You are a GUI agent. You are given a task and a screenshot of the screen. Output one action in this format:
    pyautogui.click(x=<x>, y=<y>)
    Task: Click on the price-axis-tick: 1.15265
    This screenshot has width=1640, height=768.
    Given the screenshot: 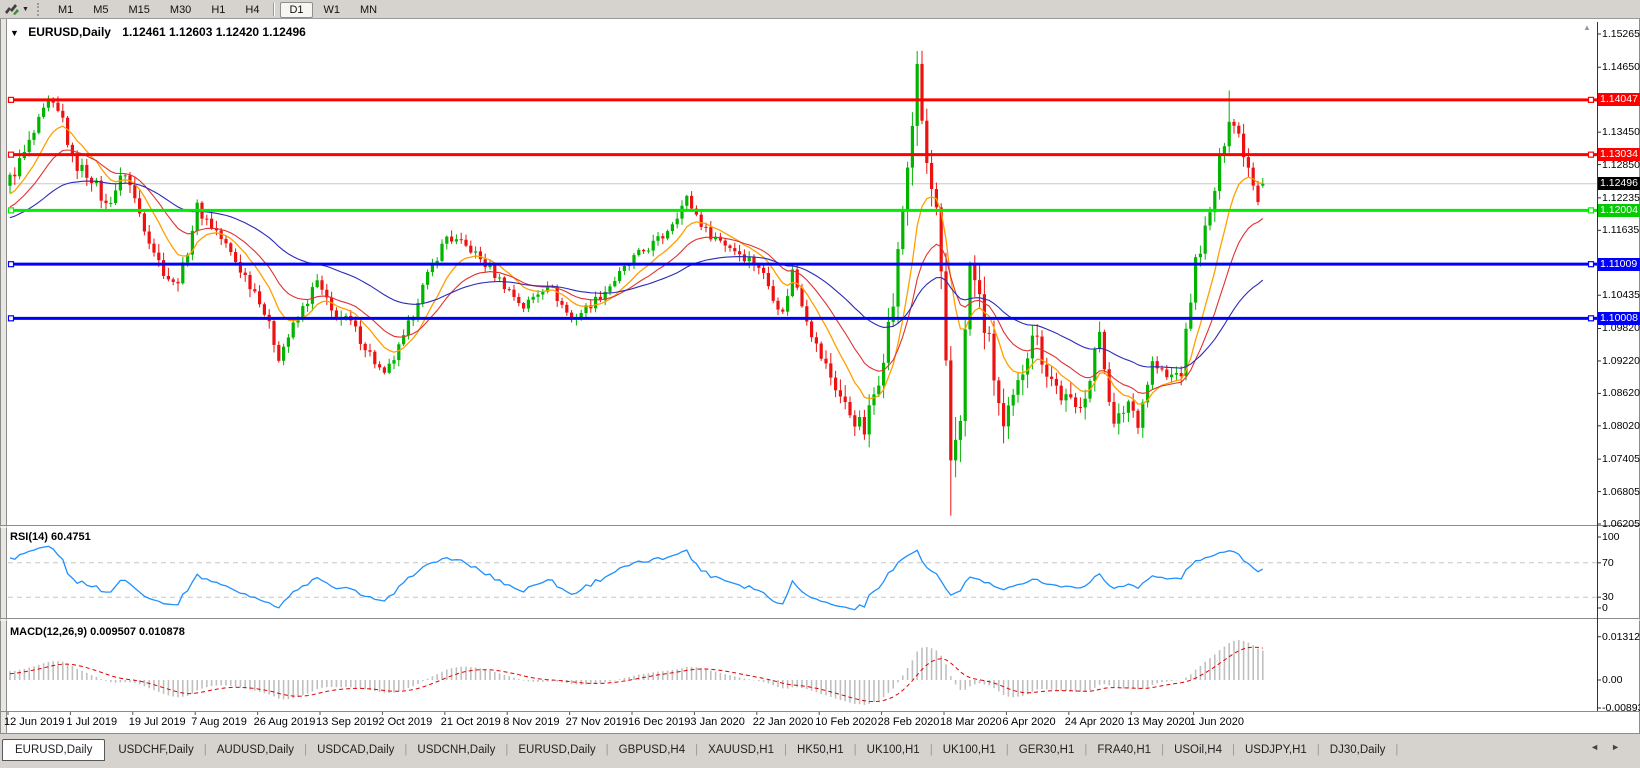 What is the action you would take?
    pyautogui.click(x=1621, y=34)
    